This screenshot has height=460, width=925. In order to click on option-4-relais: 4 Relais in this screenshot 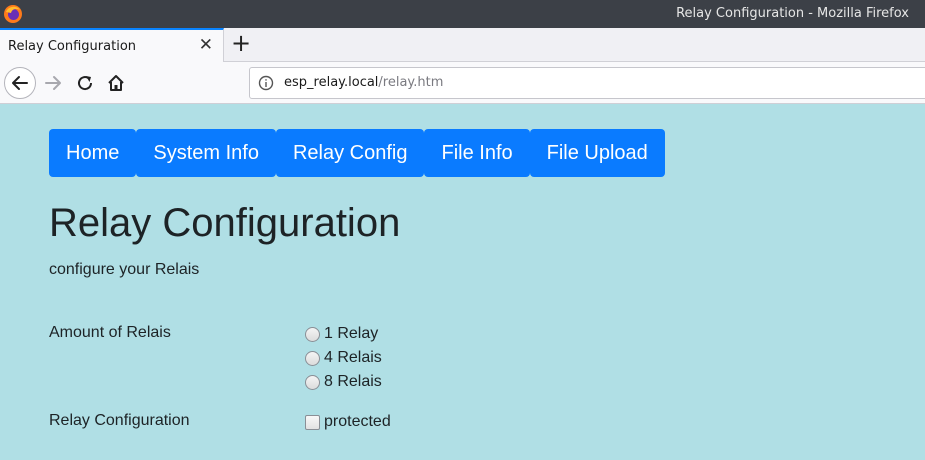, I will do `click(343, 358)`.